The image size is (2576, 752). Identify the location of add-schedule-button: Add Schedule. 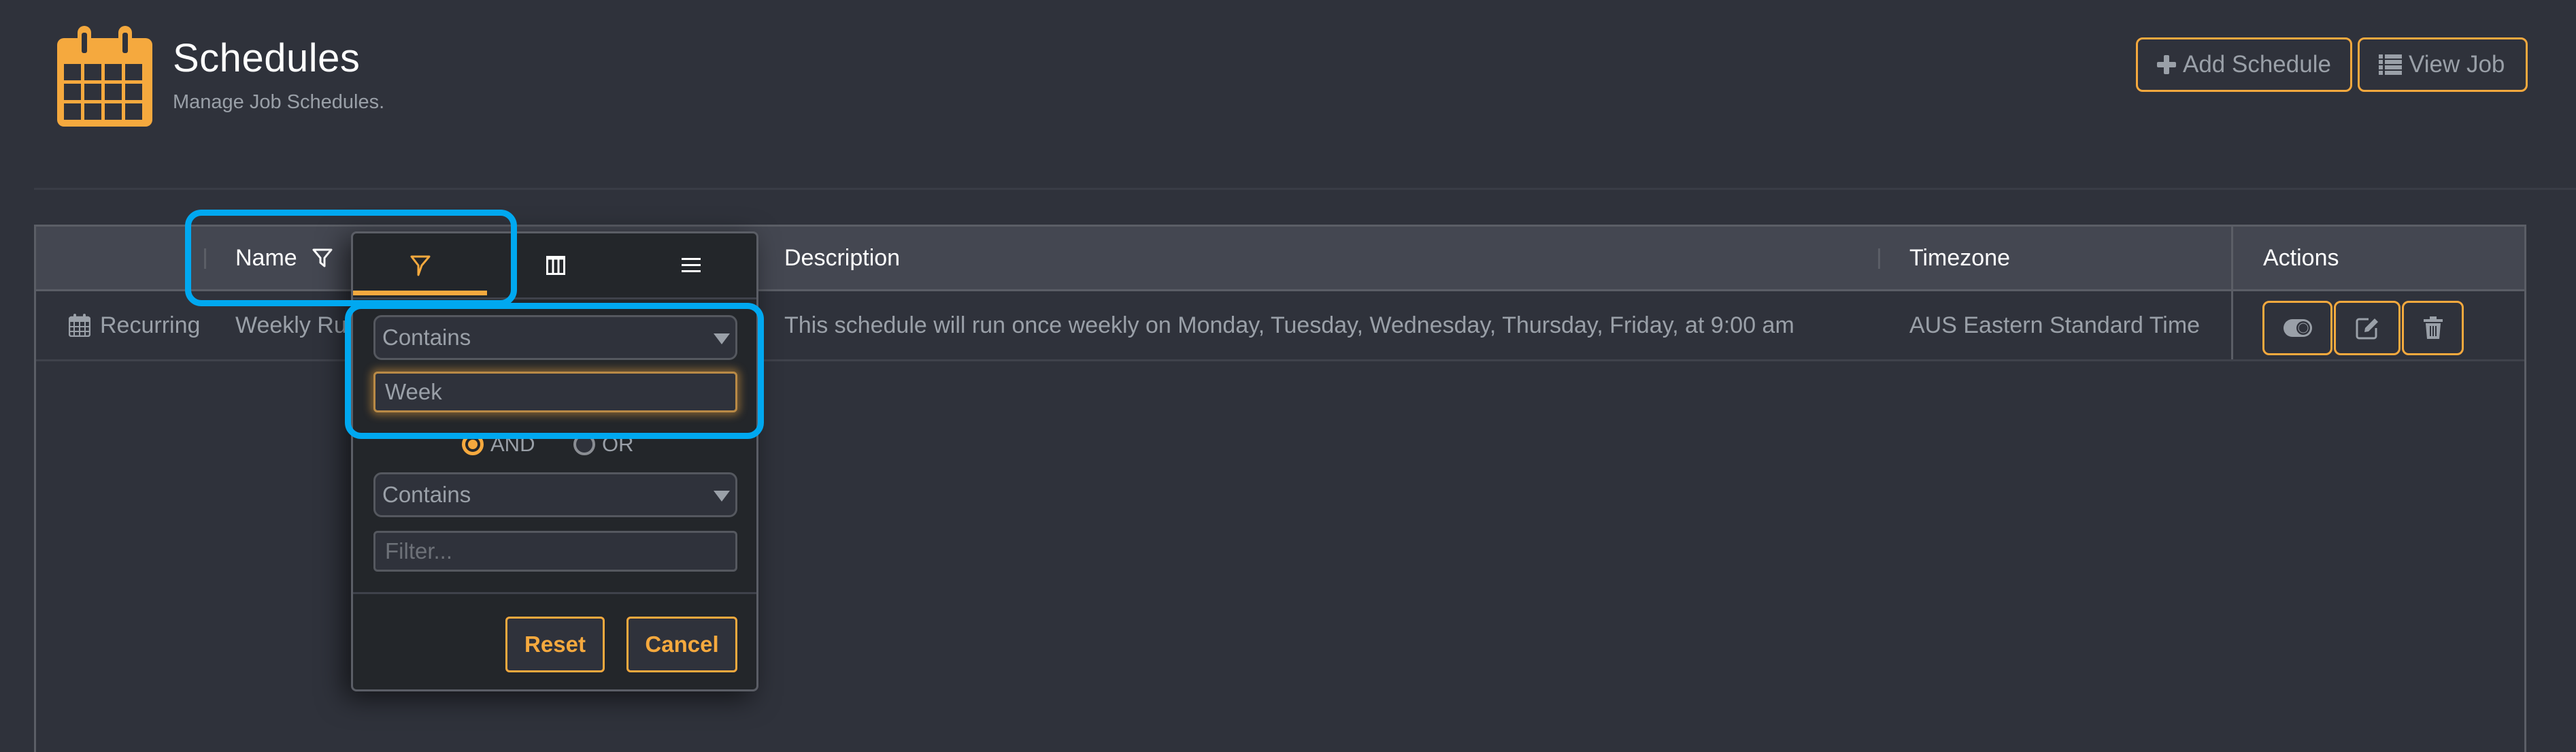
(2244, 64).